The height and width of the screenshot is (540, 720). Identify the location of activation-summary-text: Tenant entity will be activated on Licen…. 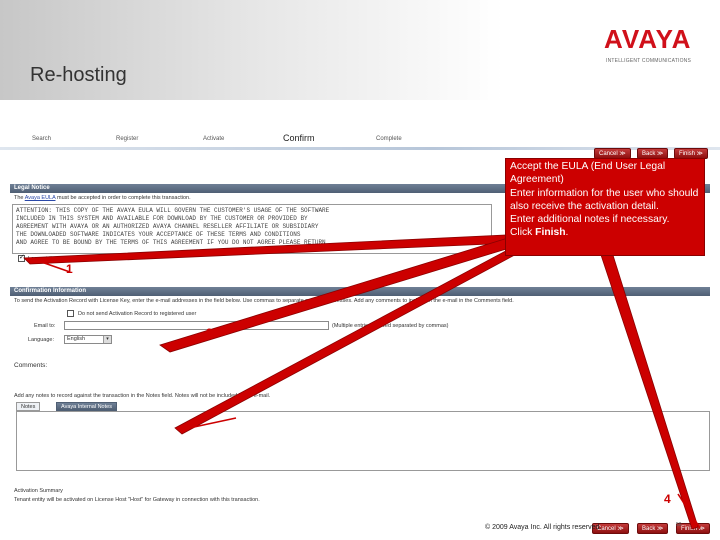
(137, 500).